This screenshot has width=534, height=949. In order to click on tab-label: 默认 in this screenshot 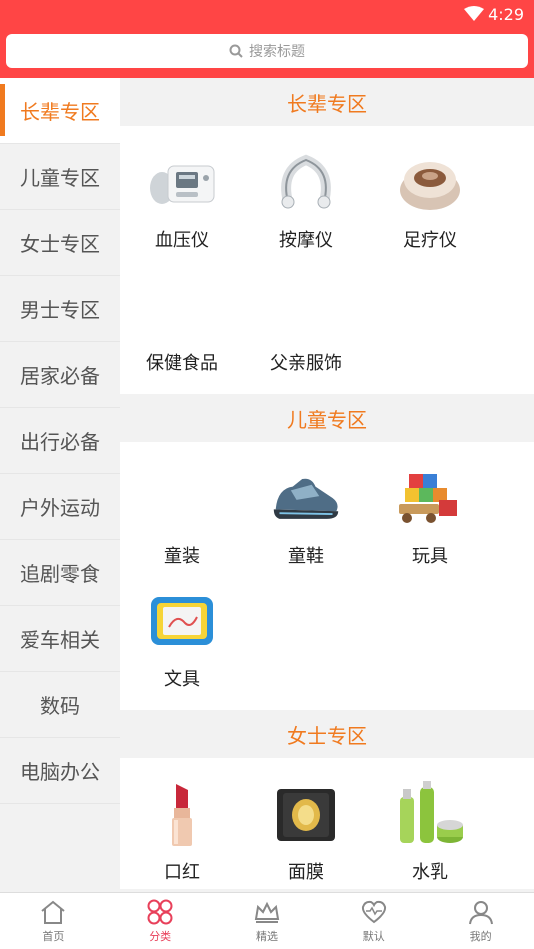, I will do `click(373, 936)`.